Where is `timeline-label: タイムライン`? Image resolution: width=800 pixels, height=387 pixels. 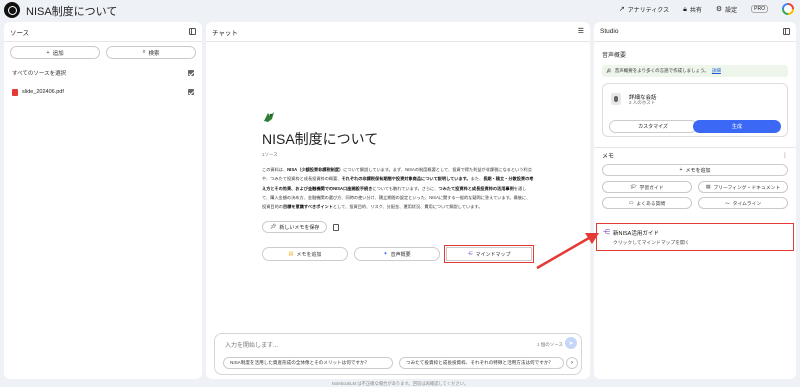
timeline-label: タイムライン is located at coordinates (747, 204).